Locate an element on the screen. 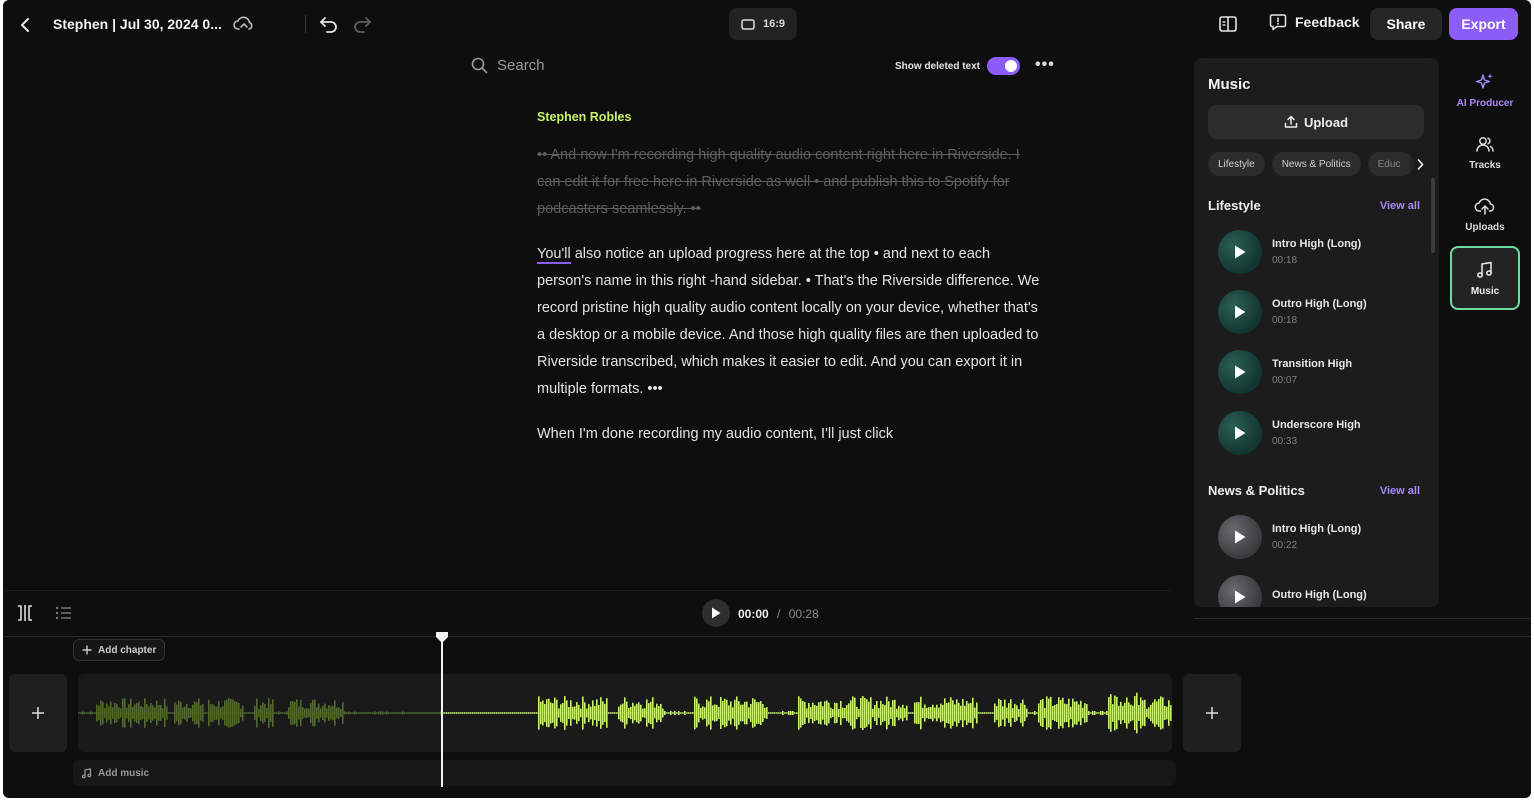  playhead-handle is located at coordinates (442, 640).